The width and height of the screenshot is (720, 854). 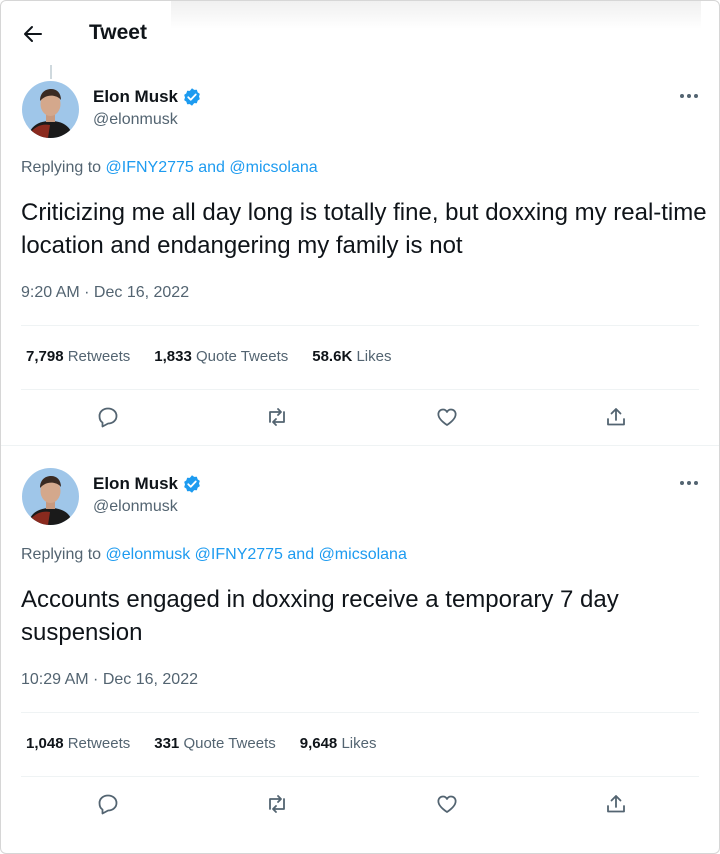 I want to click on tweet-timestamp: 10:29 AM · Dec 16, 2022, so click(x=109, y=680).